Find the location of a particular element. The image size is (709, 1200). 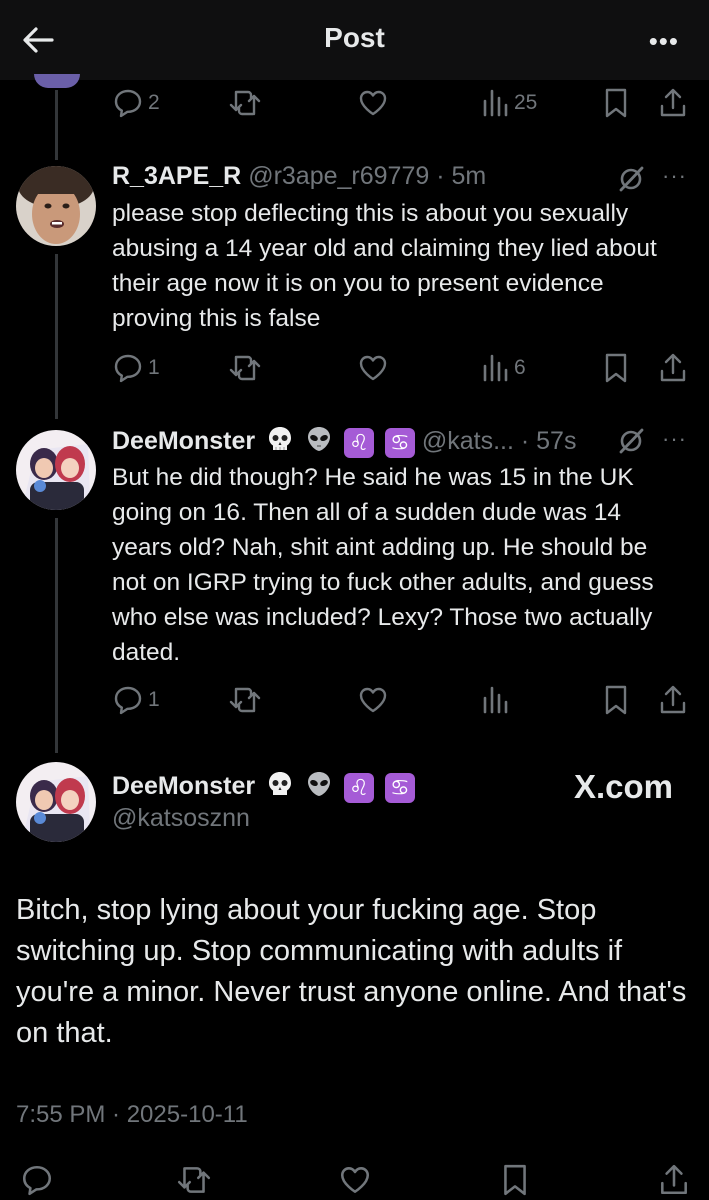

handle: @katsosznn is located at coordinates (181, 818).